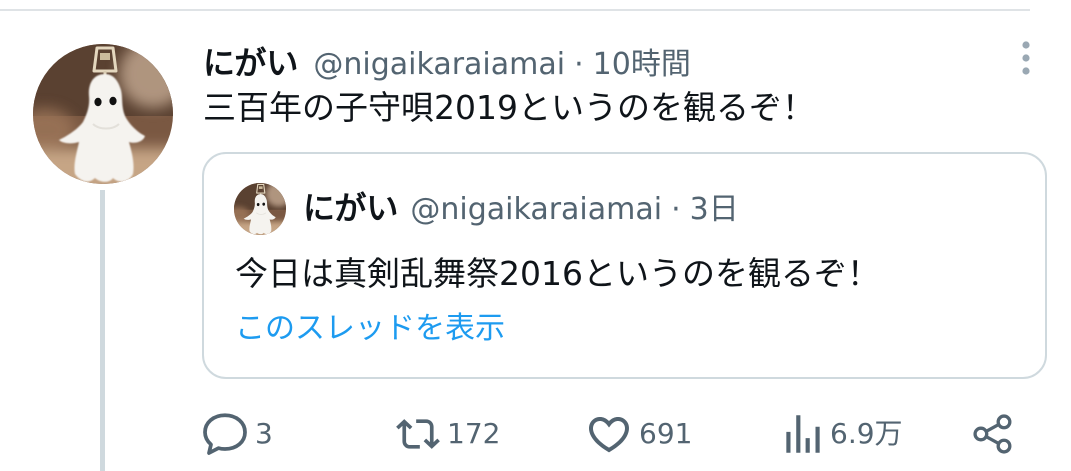 This screenshot has width=1071, height=471. Describe the element at coordinates (714, 210) in the screenshot. I see `quote-timestamp: 3日` at that location.